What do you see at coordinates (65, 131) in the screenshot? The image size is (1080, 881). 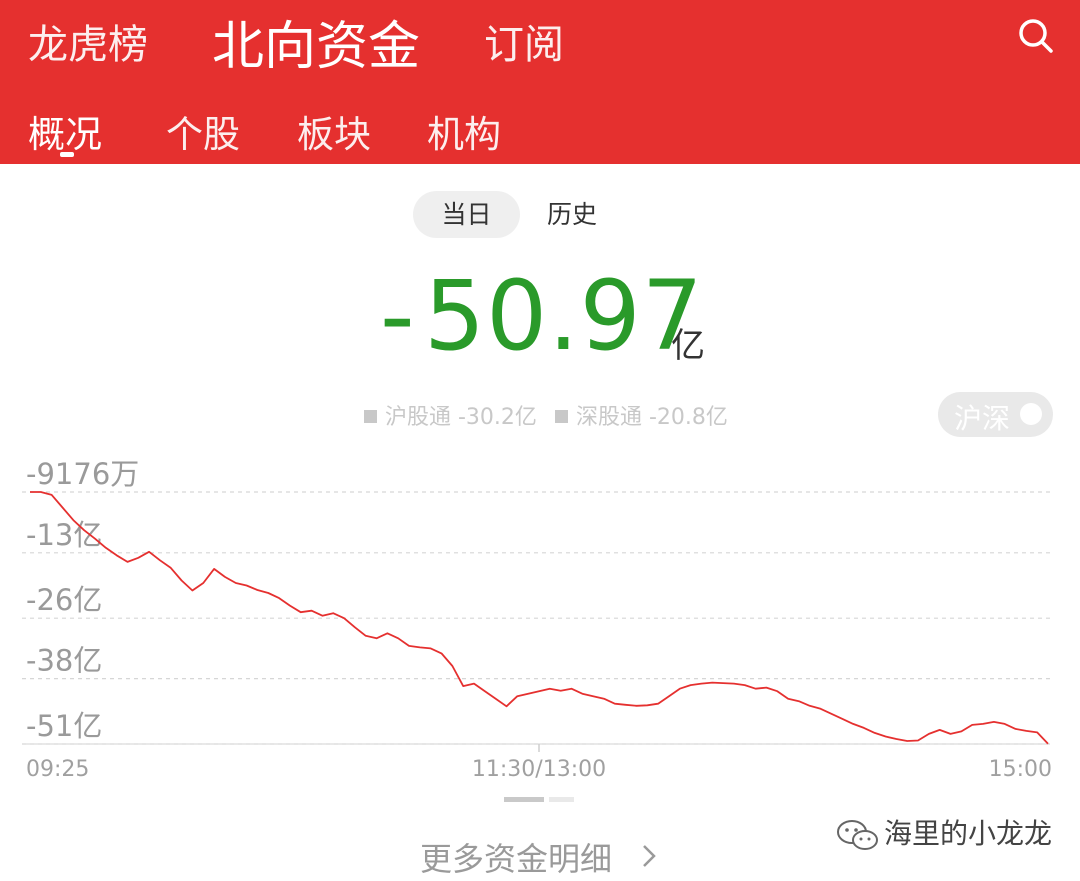 I see `subtab-overview: 概况` at bounding box center [65, 131].